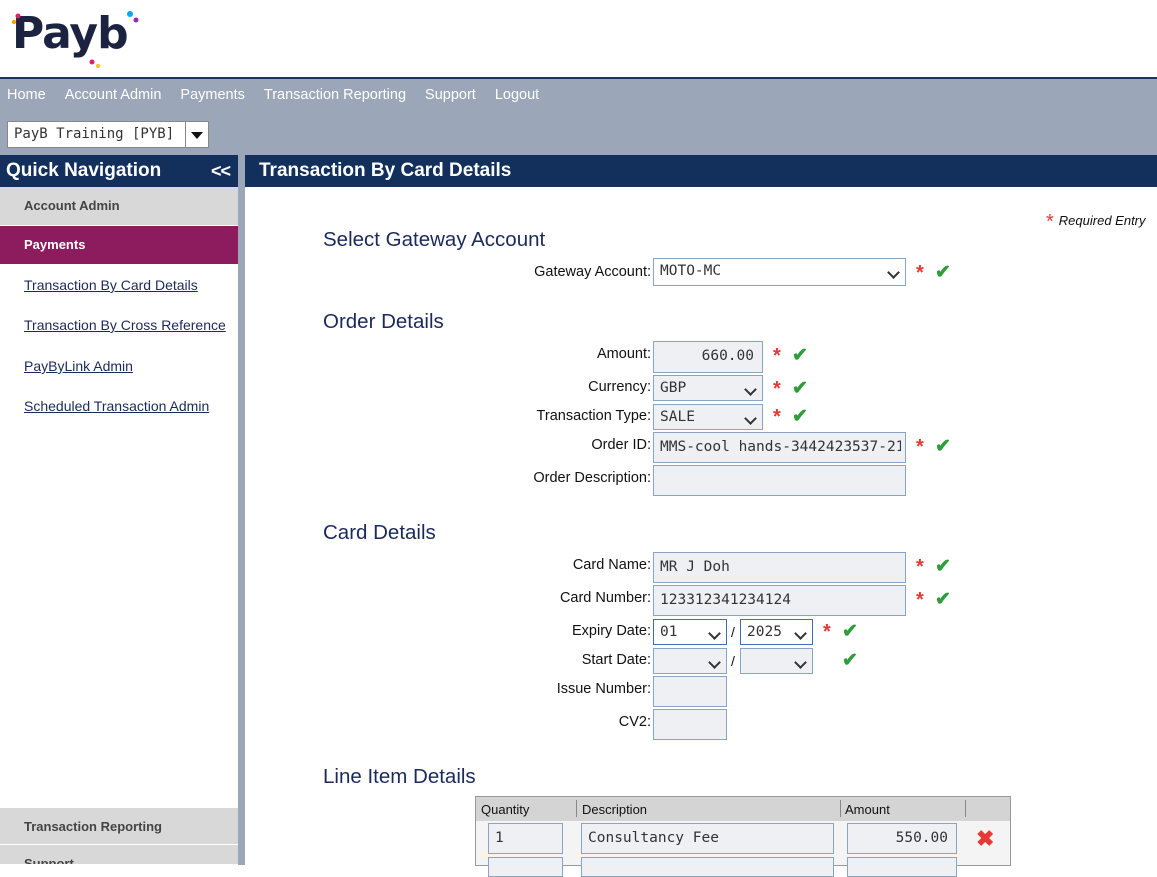 Image resolution: width=1157 pixels, height=877 pixels. Describe the element at coordinates (119, 855) in the screenshot. I see `sidebar-section-support: Support` at that location.